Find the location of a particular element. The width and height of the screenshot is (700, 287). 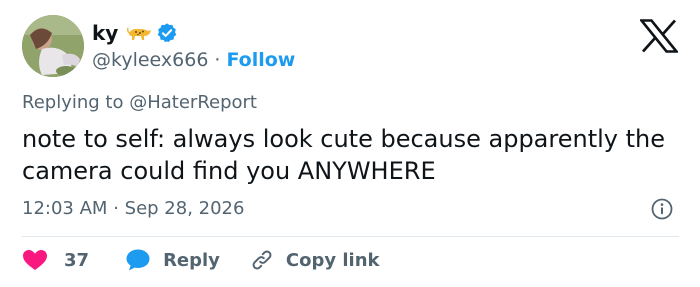

heart-icon is located at coordinates (35, 260).